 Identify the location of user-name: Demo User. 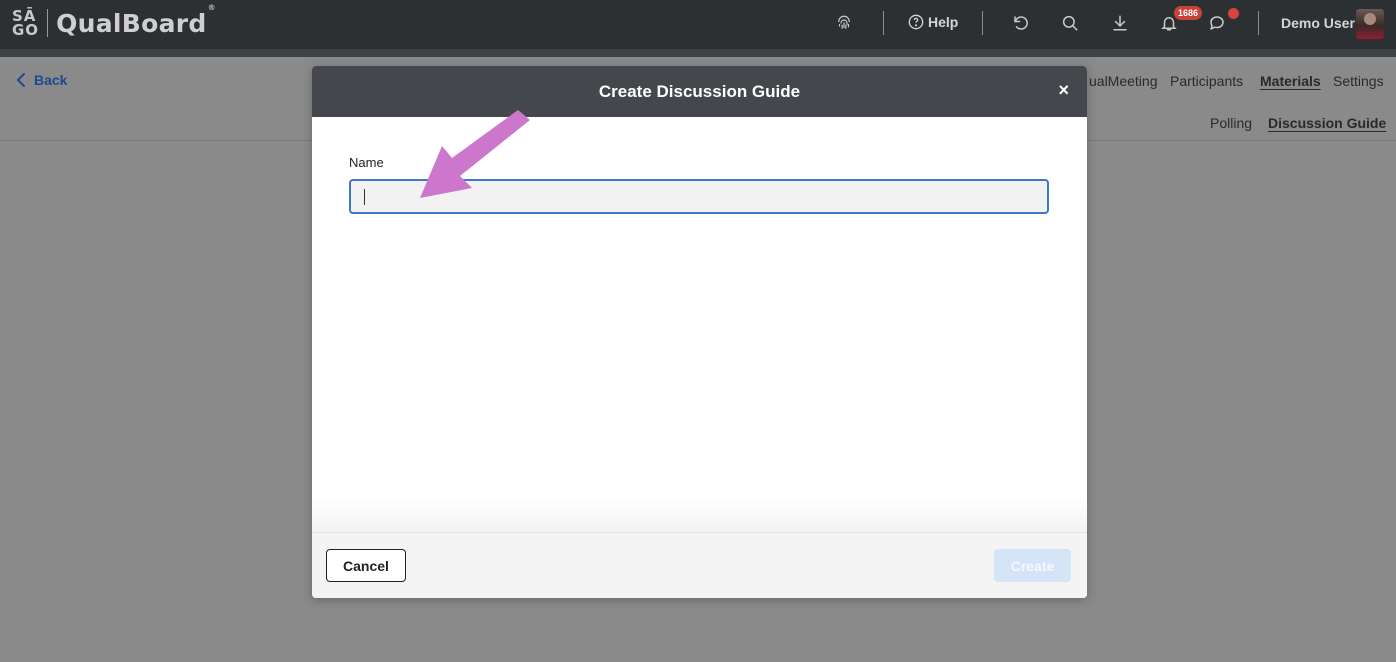
(1318, 23).